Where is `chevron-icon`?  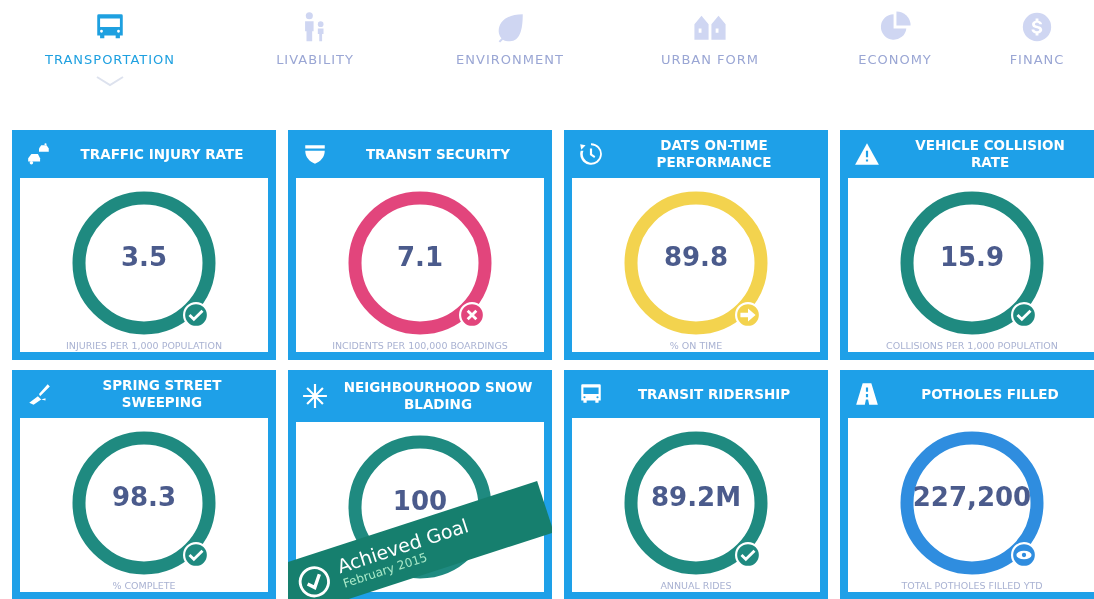 chevron-icon is located at coordinates (110, 81).